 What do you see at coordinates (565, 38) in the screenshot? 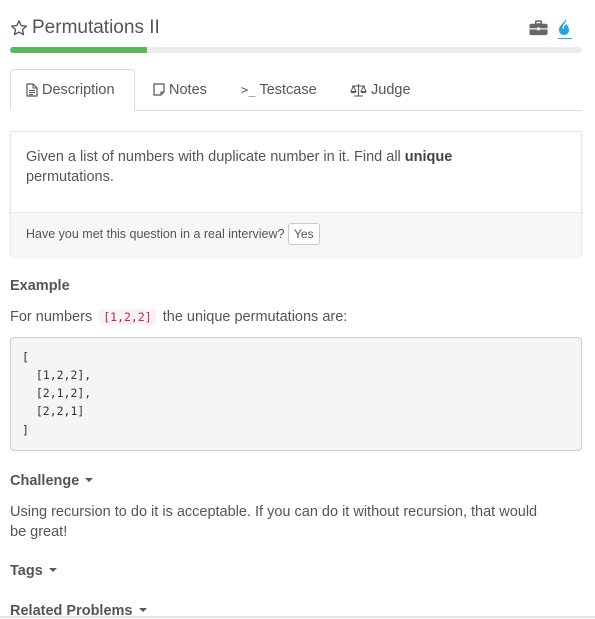
I see `flame-underline` at bounding box center [565, 38].